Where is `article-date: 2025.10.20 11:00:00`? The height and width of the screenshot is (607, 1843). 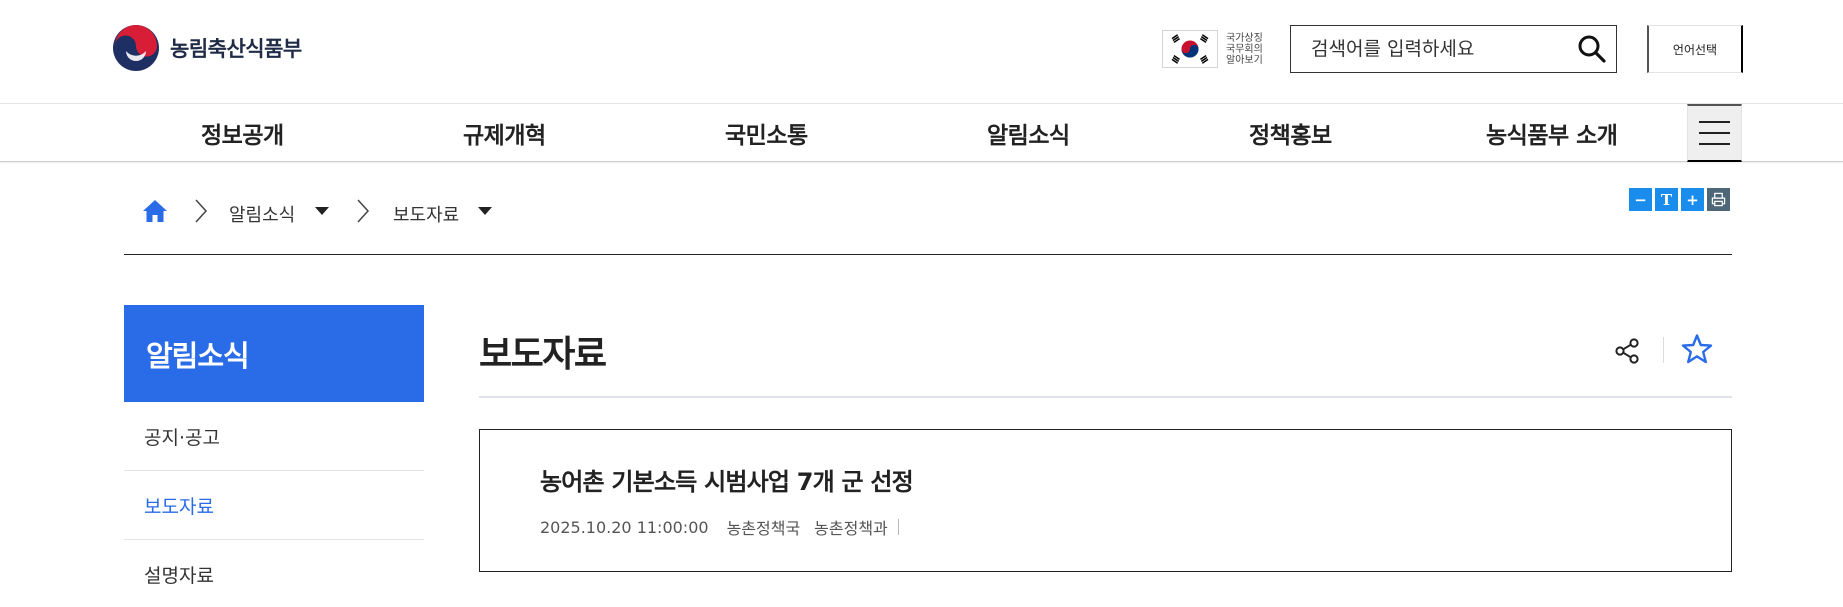 article-date: 2025.10.20 11:00:00 is located at coordinates (624, 527).